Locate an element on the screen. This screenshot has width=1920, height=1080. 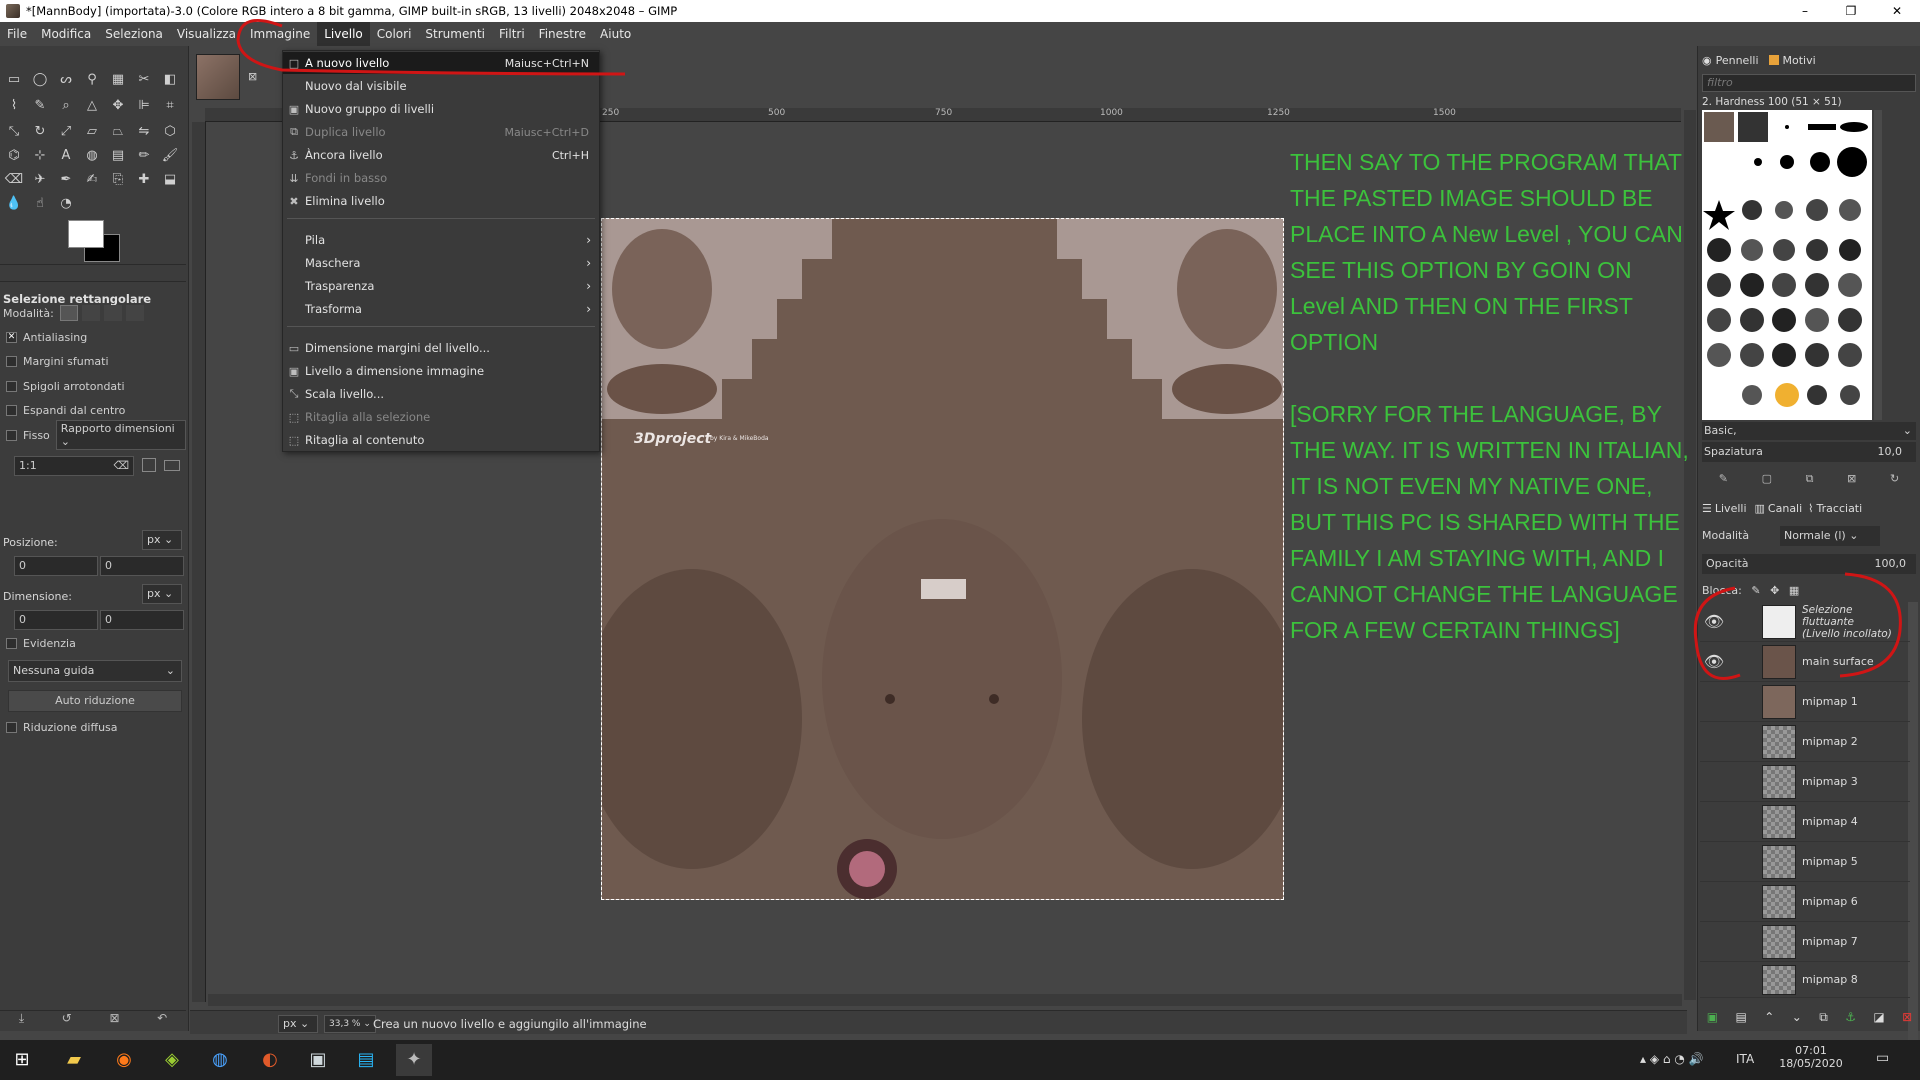
fixed-mode-select: Rapporto dimensioni ⌄ is located at coordinates (120, 435).